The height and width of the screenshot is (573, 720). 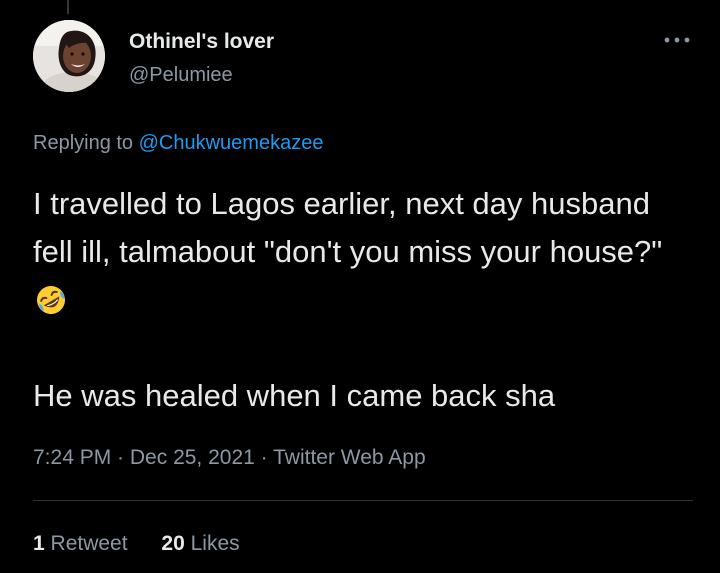 What do you see at coordinates (201, 42) in the screenshot?
I see `author-display-name: Othinel's lover` at bounding box center [201, 42].